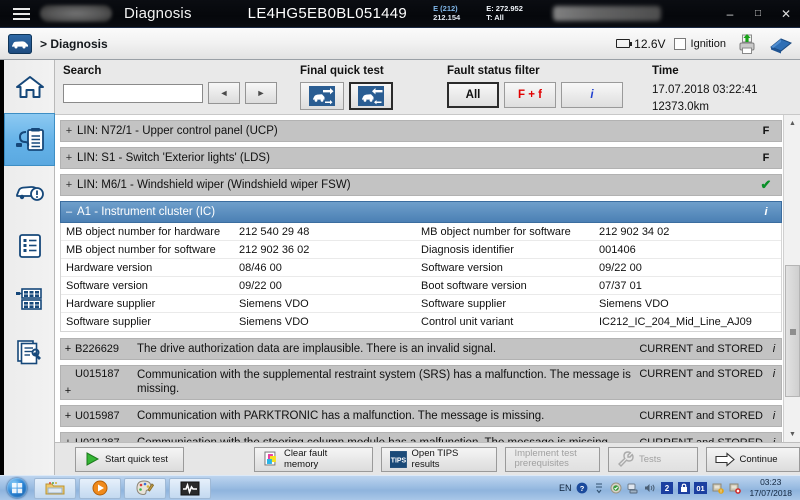 This screenshot has height=500, width=800. What do you see at coordinates (21, 14) in the screenshot?
I see `menu-hamburger-icon` at bounding box center [21, 14].